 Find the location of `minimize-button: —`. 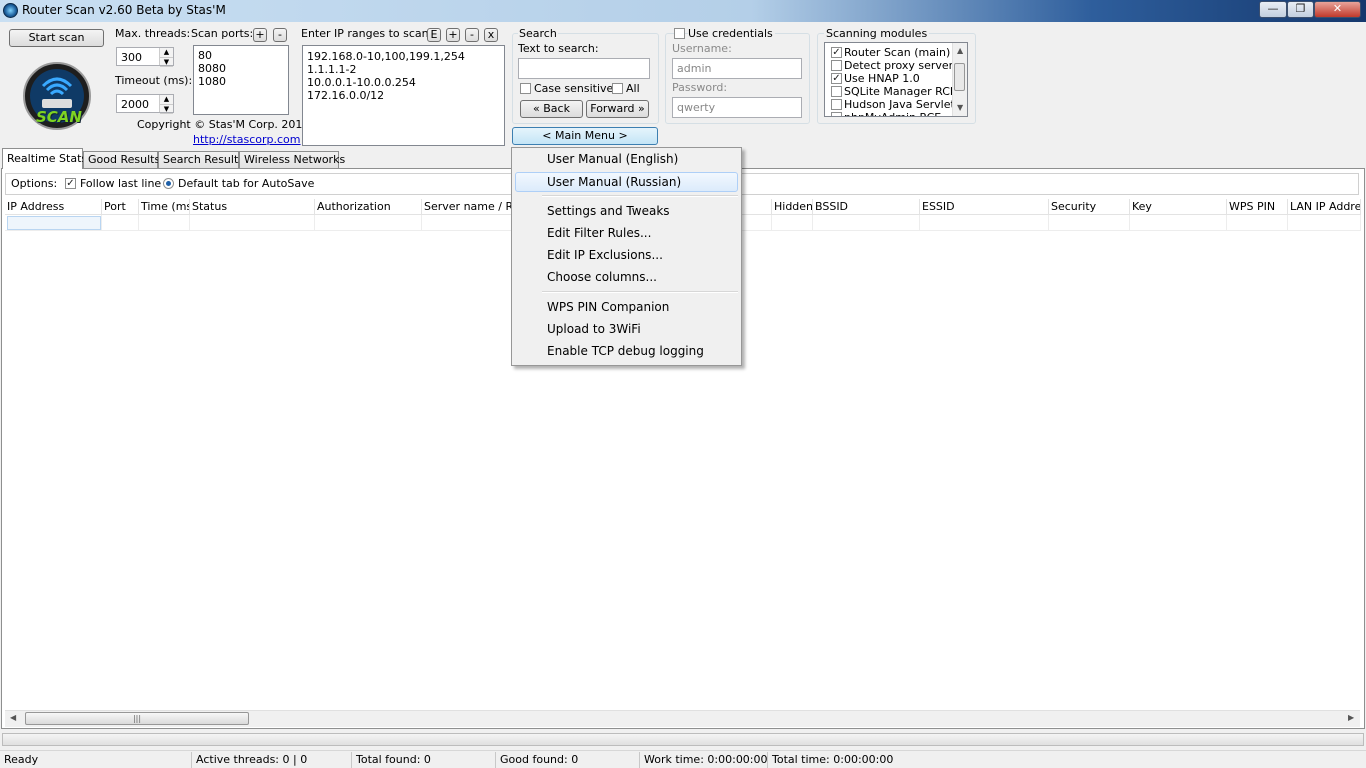

minimize-button: — is located at coordinates (1273, 9).